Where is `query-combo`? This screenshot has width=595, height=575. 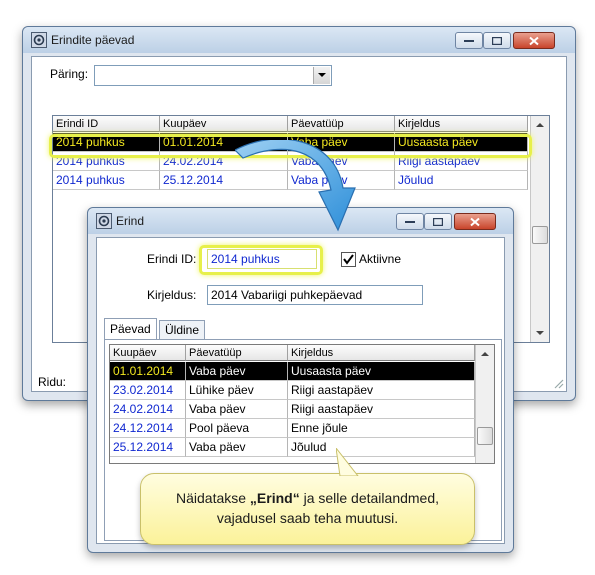
query-combo is located at coordinates (213, 75).